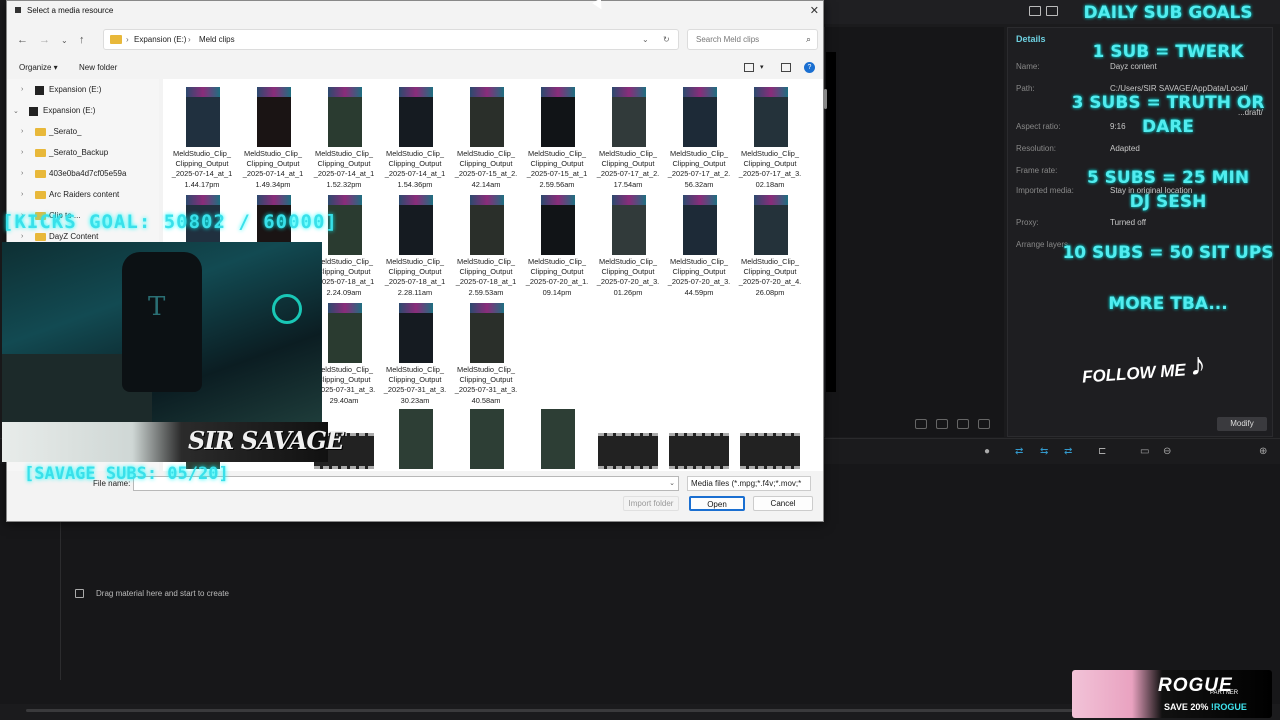 This screenshot has width=1280, height=720. I want to click on forward-icon: →, so click(44, 40).